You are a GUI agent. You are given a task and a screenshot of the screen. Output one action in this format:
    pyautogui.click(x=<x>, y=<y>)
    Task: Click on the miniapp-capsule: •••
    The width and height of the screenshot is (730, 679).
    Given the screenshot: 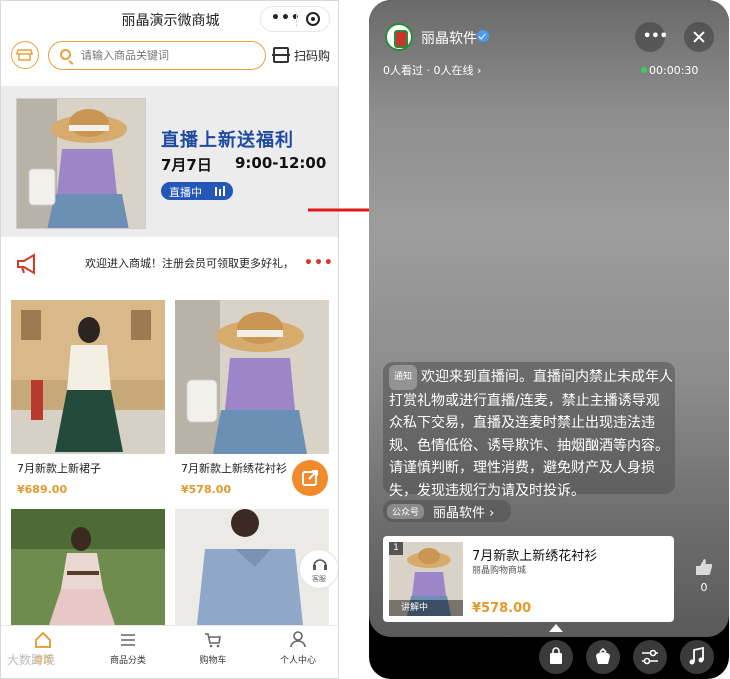 What is the action you would take?
    pyautogui.click(x=295, y=19)
    